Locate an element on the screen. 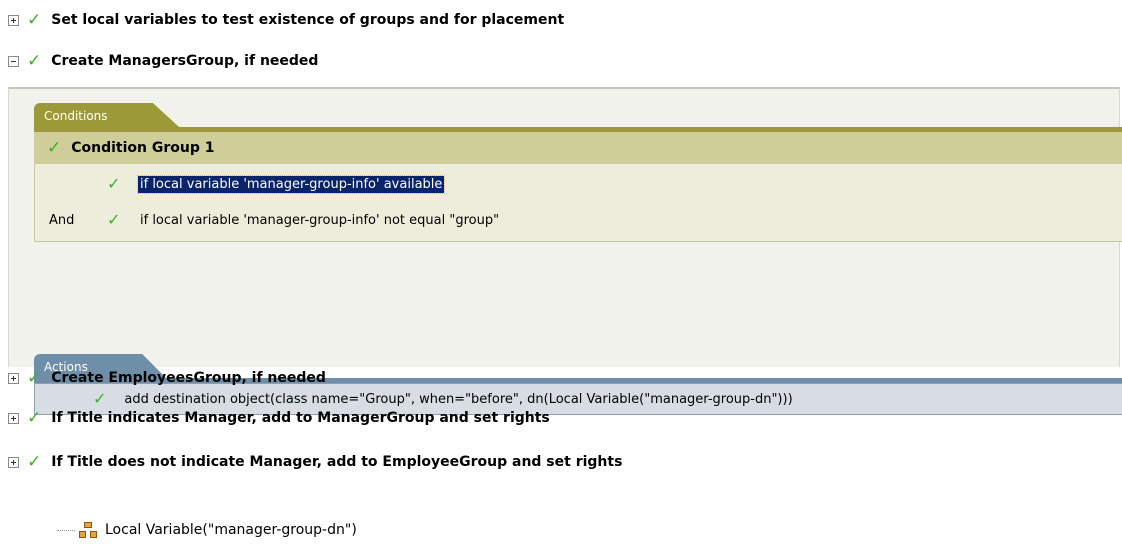  collapse-icon is located at coordinates (13, 61).